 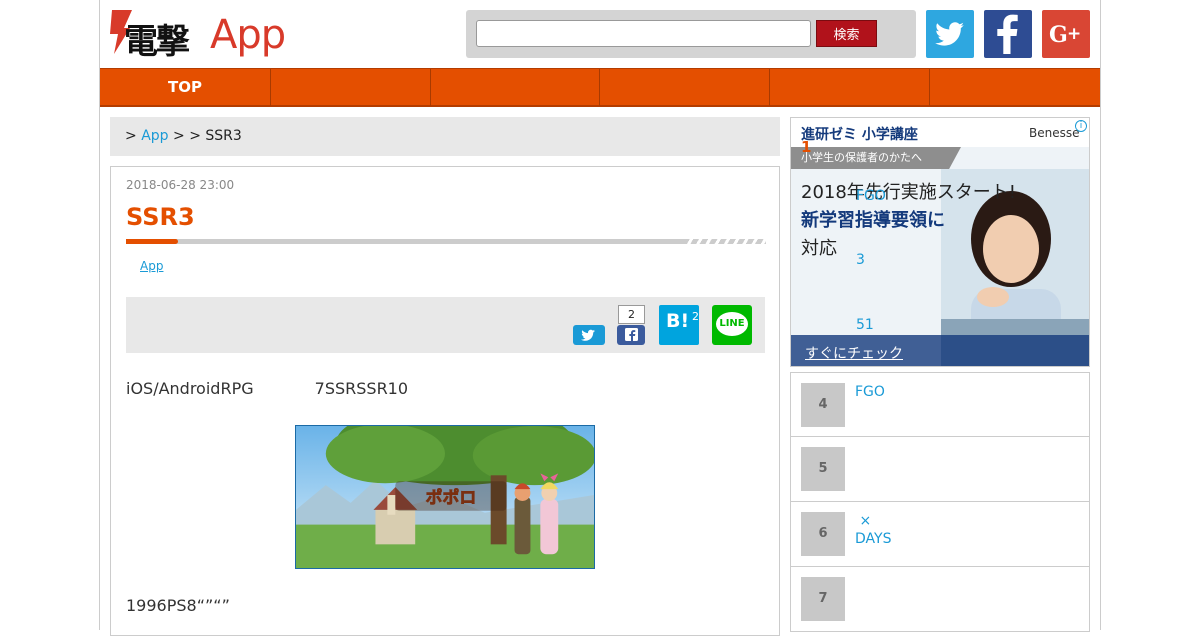 I want to click on ranking-row: 7, so click(x=940, y=599).